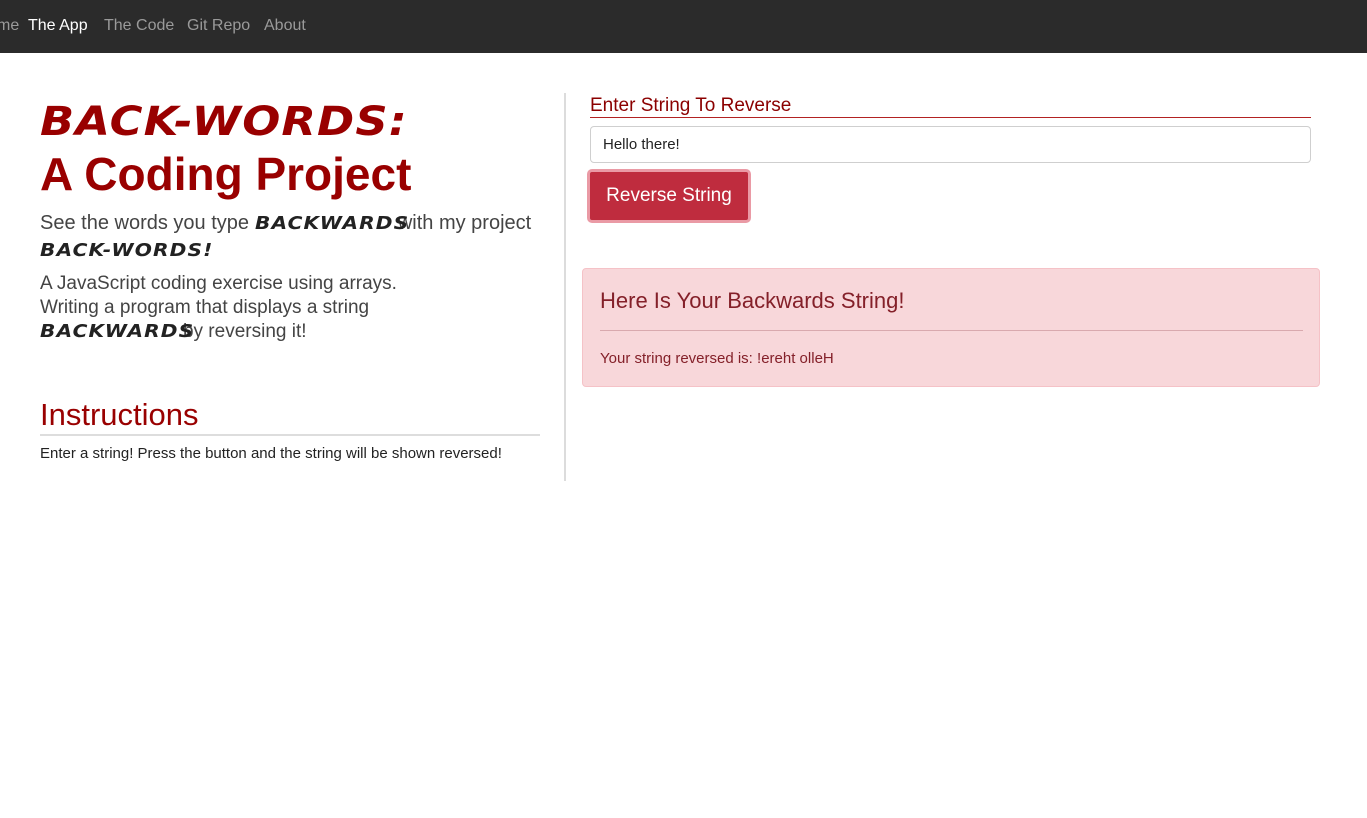 Image resolution: width=1367 pixels, height=818 pixels. Describe the element at coordinates (127, 250) in the screenshot. I see `lead-brand-backwords: Back-Words!` at that location.